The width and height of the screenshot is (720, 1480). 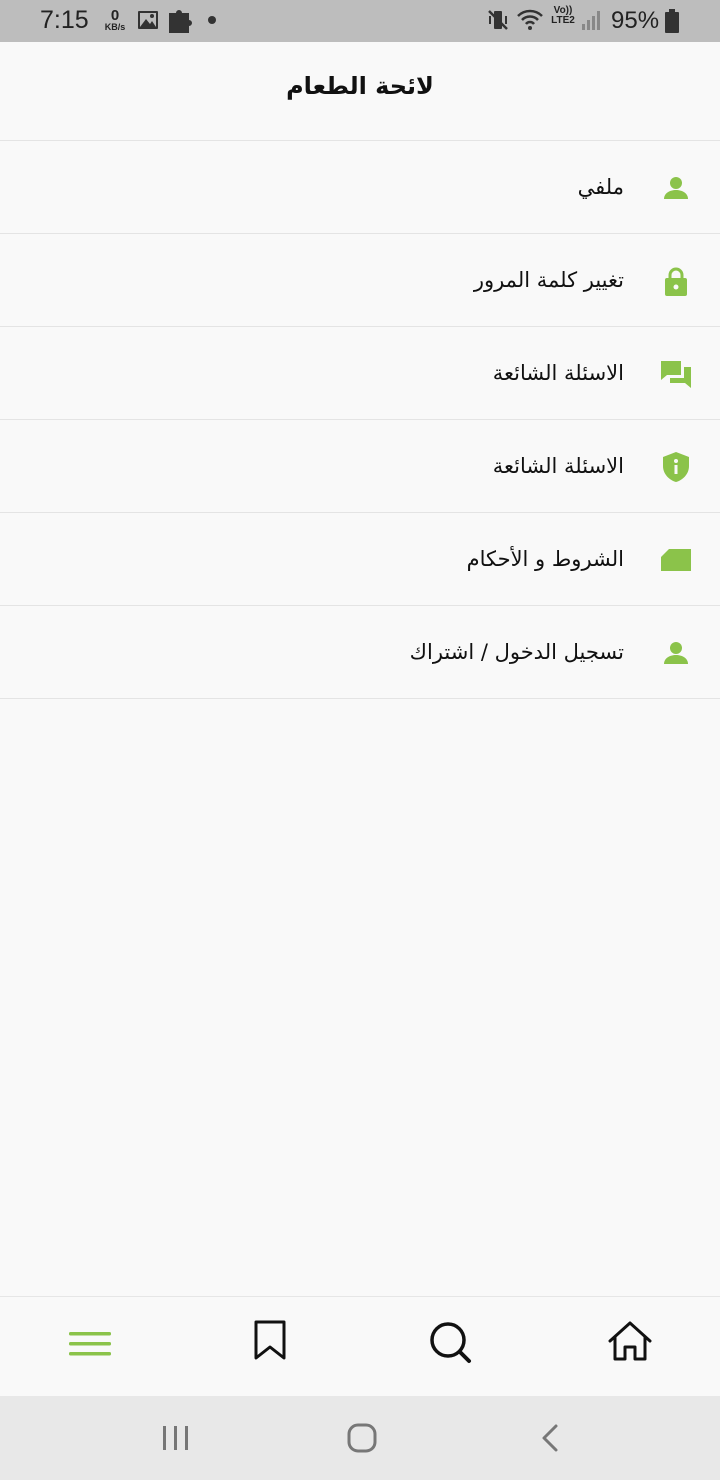 I want to click on signal-strength-icon, so click(x=591, y=22).